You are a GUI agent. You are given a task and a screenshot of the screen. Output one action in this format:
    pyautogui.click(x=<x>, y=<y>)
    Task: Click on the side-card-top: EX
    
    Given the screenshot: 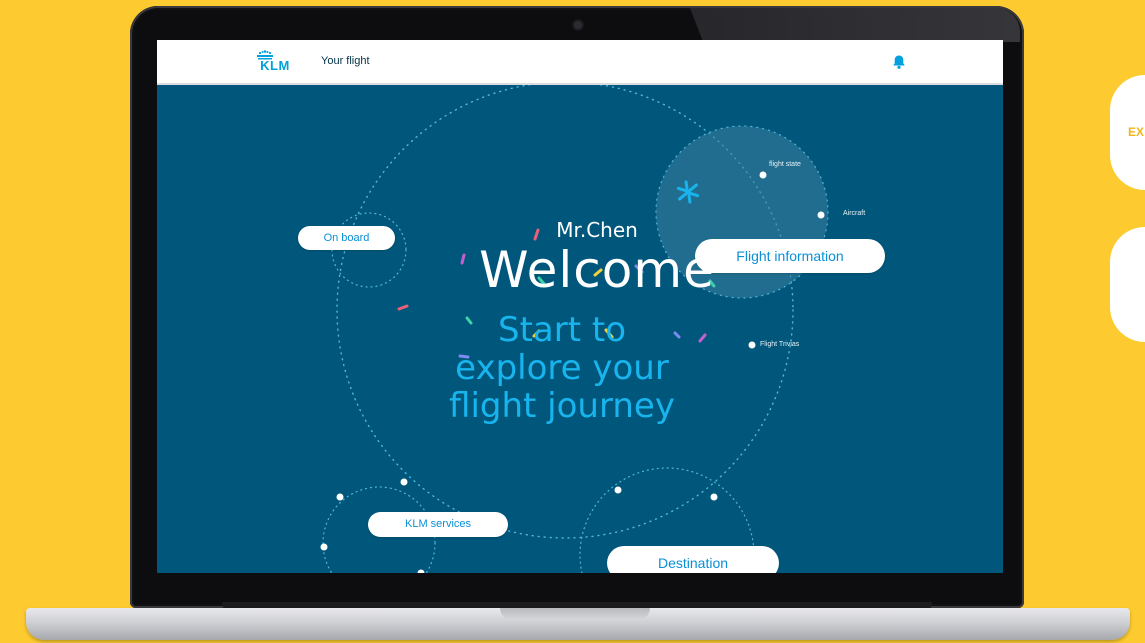 What is the action you would take?
    pyautogui.click(x=1127, y=132)
    